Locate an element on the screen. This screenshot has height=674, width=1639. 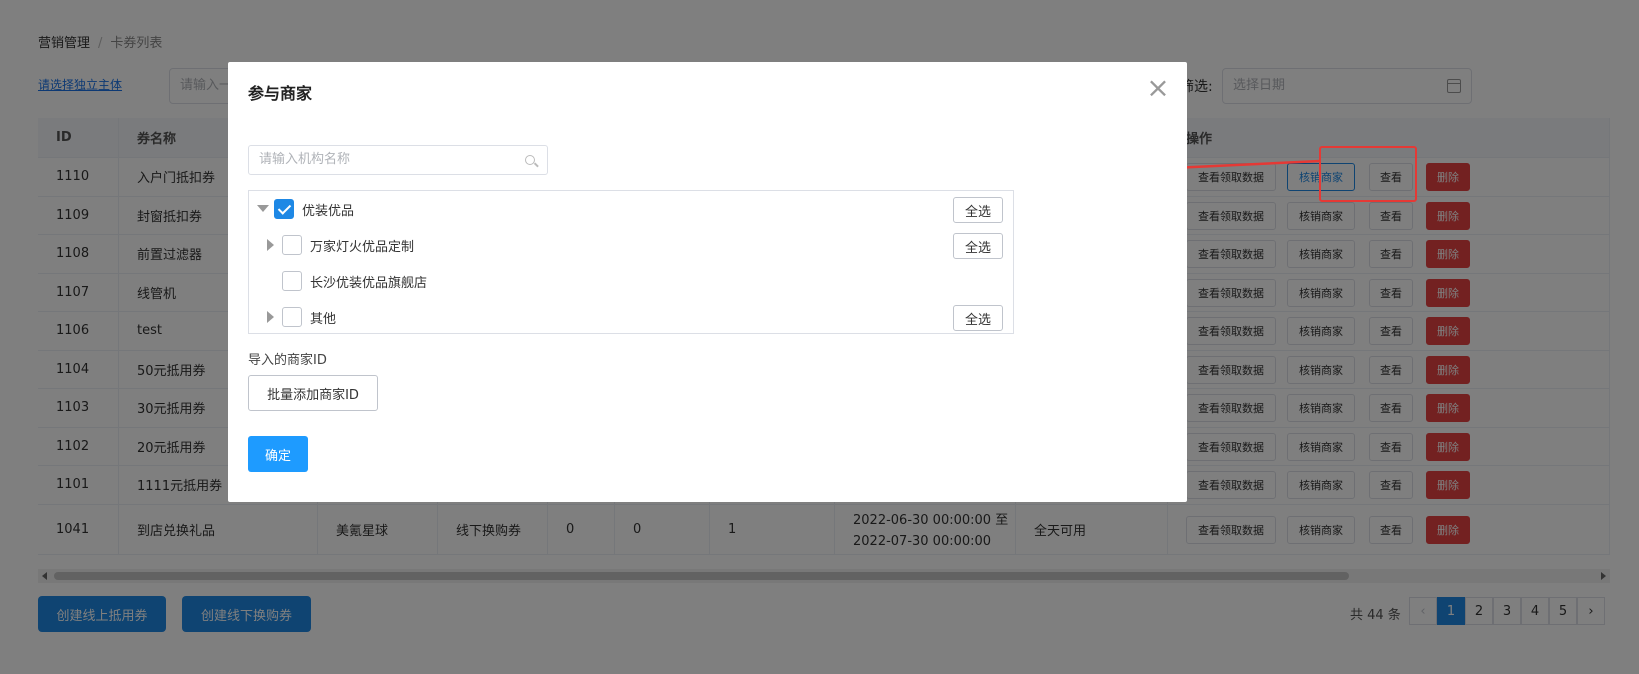
tree-node-child: 其他 全选 is located at coordinates (631, 317).